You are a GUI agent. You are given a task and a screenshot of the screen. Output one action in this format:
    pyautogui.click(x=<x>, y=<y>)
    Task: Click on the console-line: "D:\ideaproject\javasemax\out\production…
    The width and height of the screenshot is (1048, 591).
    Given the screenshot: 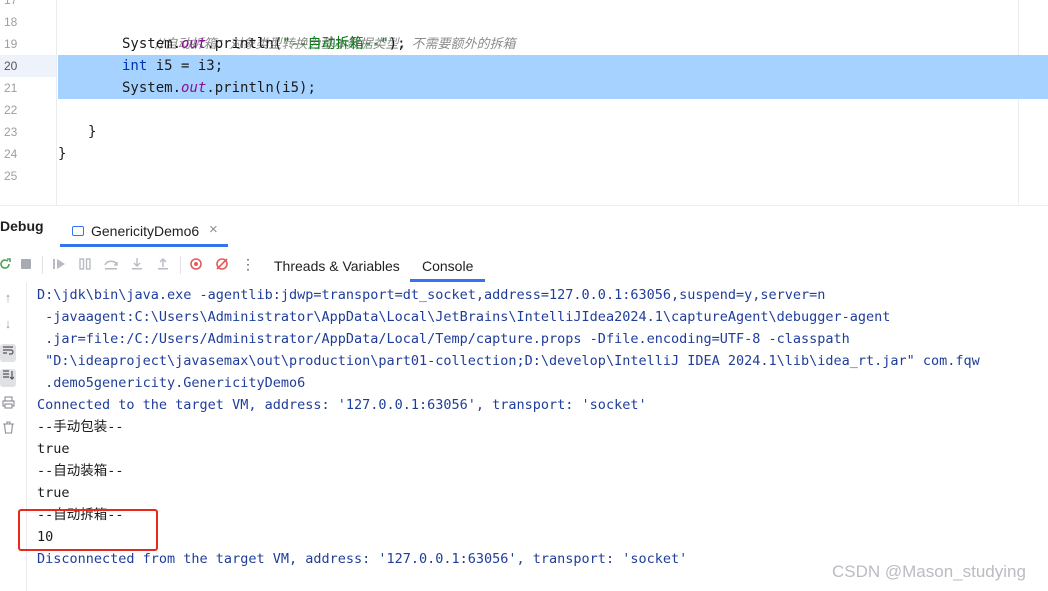 What is the action you would take?
    pyautogui.click(x=508, y=361)
    